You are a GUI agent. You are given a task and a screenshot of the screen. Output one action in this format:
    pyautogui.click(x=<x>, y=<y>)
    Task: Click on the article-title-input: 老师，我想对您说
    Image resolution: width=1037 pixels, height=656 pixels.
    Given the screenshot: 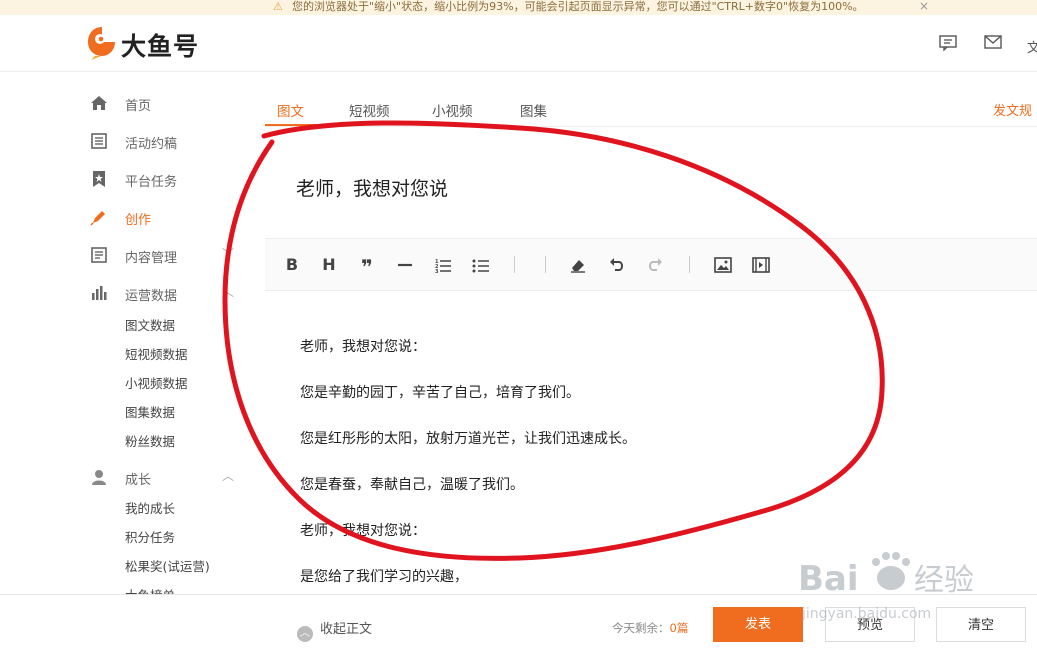 What is the action you would take?
    pyautogui.click(x=372, y=187)
    